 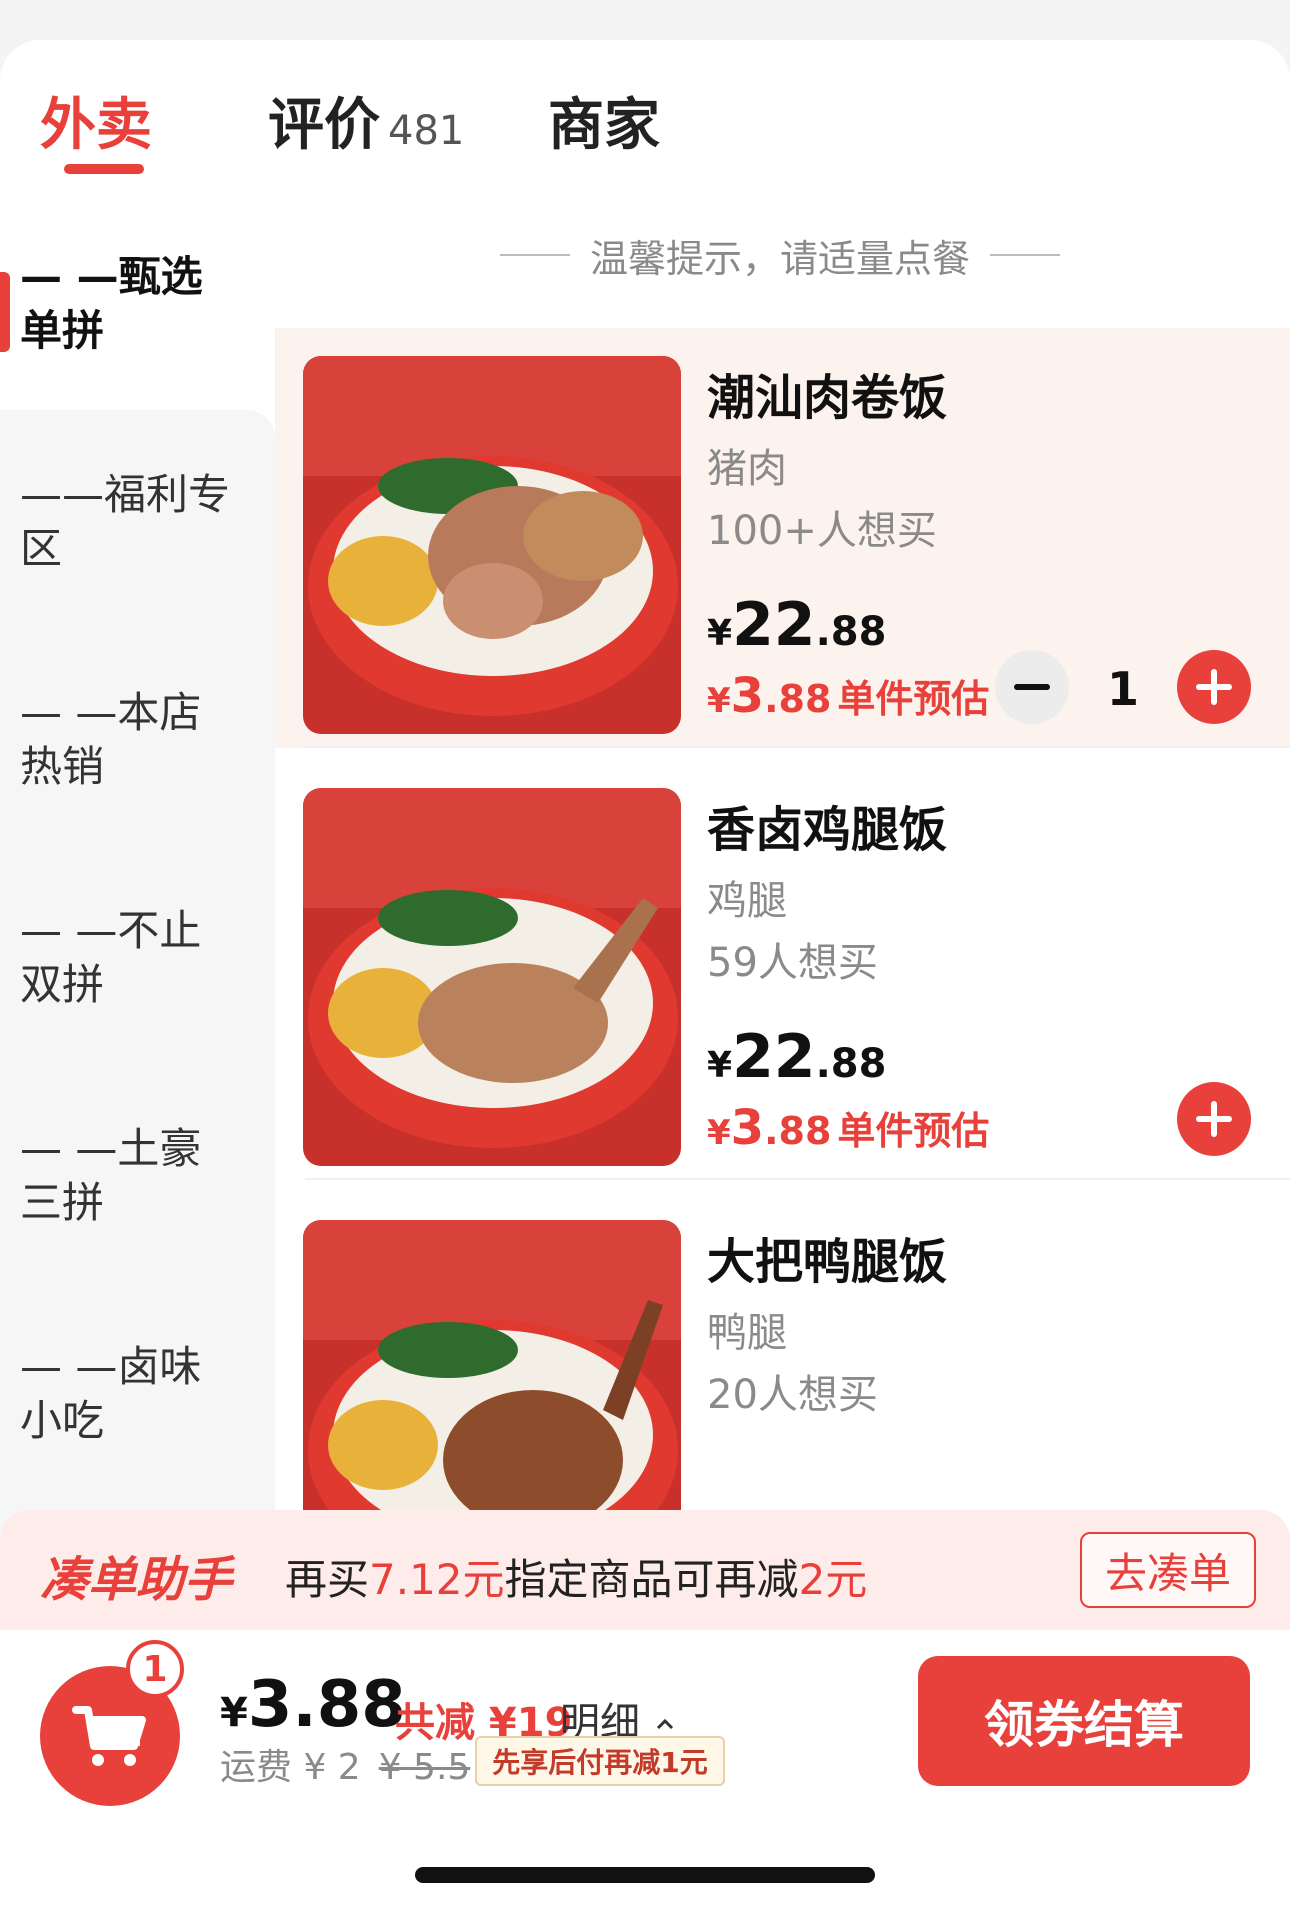 I want to click on add-to-cart-button, so click(x=1214, y=1119).